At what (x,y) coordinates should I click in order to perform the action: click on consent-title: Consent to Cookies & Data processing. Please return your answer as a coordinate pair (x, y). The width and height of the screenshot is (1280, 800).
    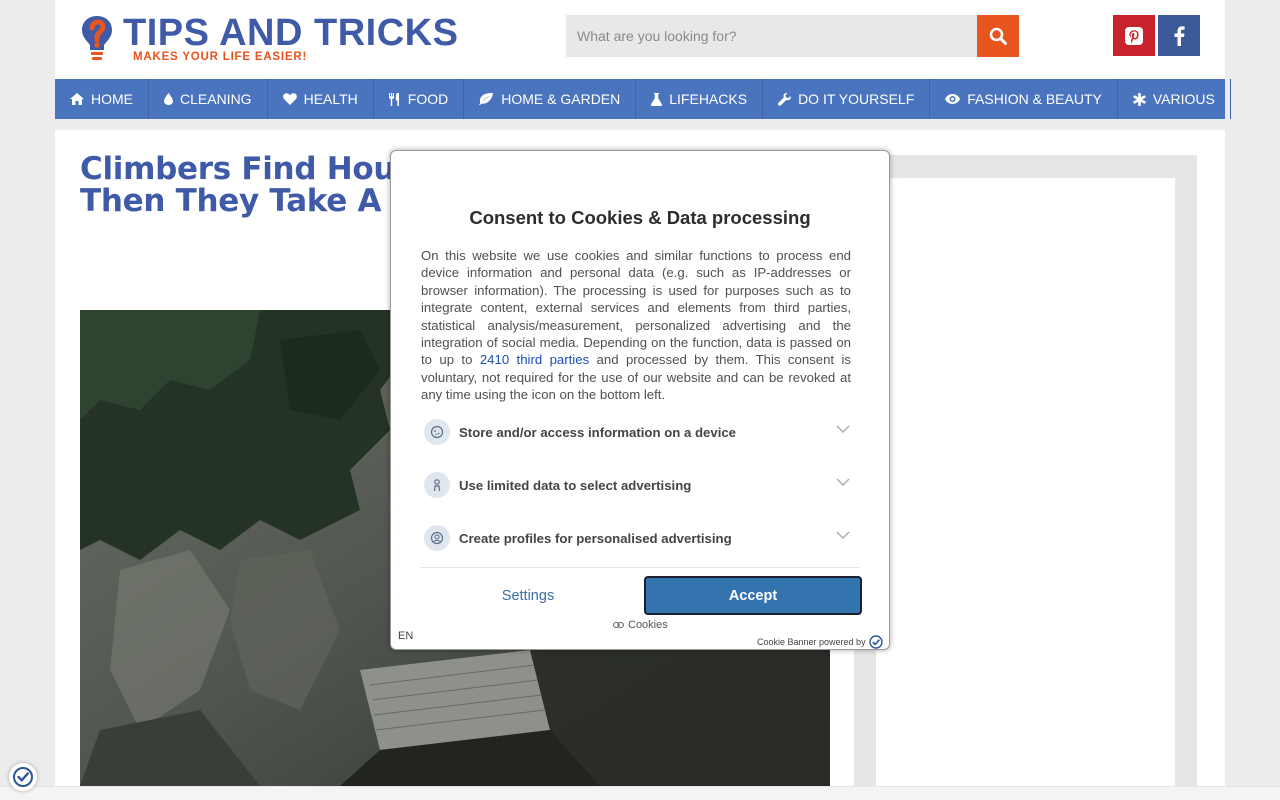
    Looking at the image, I should click on (640, 217).